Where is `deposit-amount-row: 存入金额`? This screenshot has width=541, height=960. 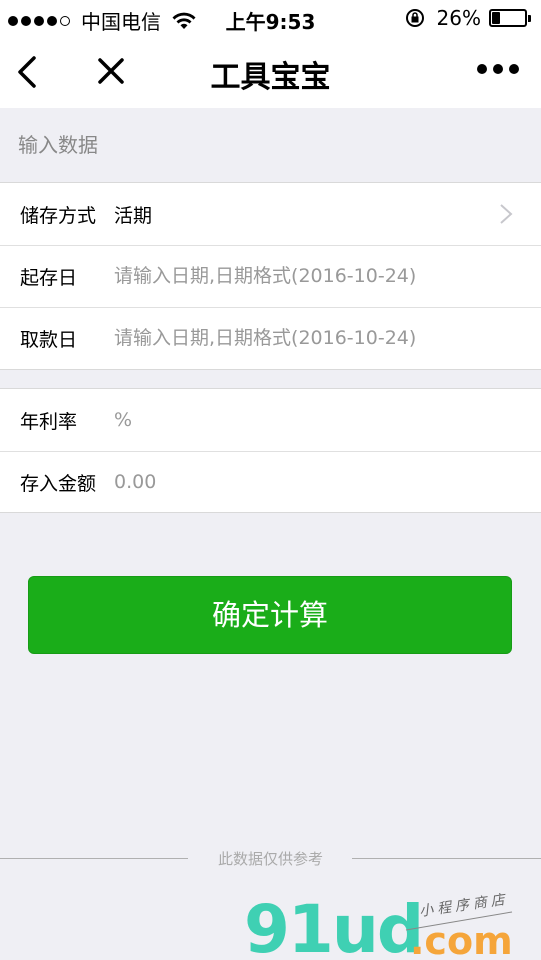 deposit-amount-row: 存入金额 is located at coordinates (270, 482).